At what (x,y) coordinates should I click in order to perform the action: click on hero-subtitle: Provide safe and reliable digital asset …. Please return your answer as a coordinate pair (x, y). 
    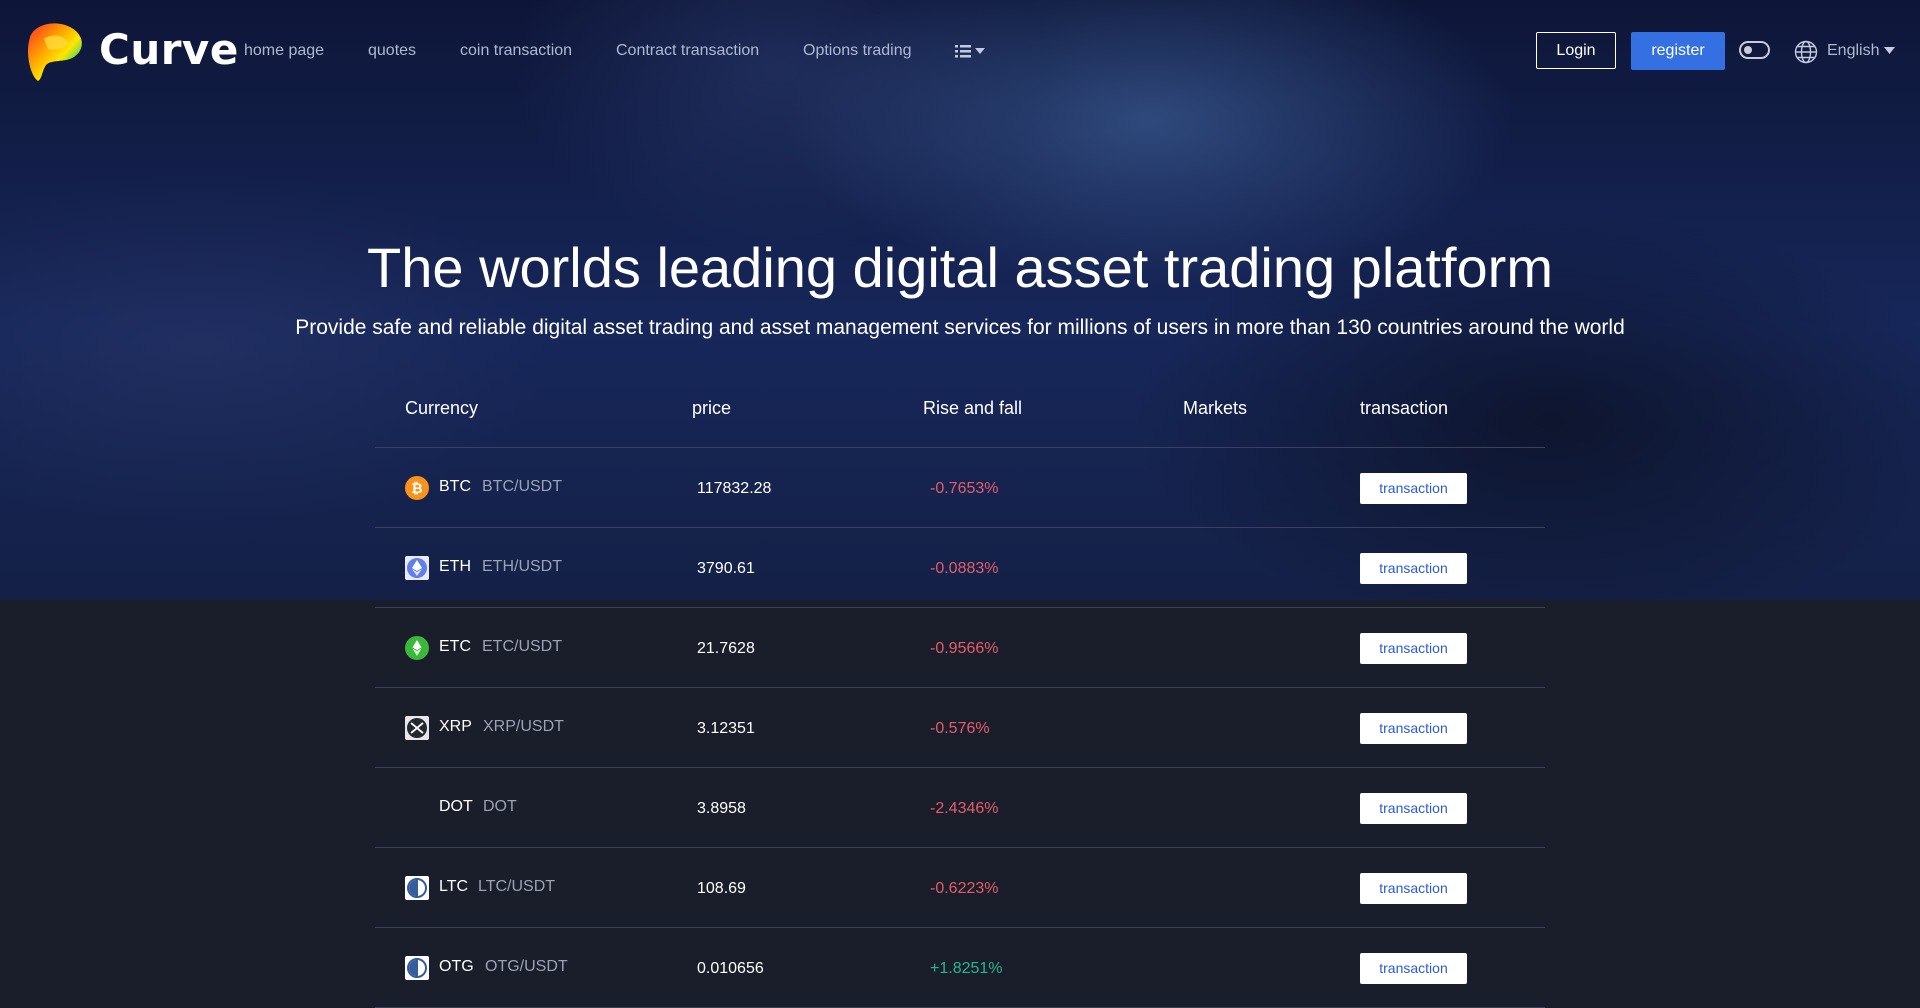
    Looking at the image, I should click on (960, 327).